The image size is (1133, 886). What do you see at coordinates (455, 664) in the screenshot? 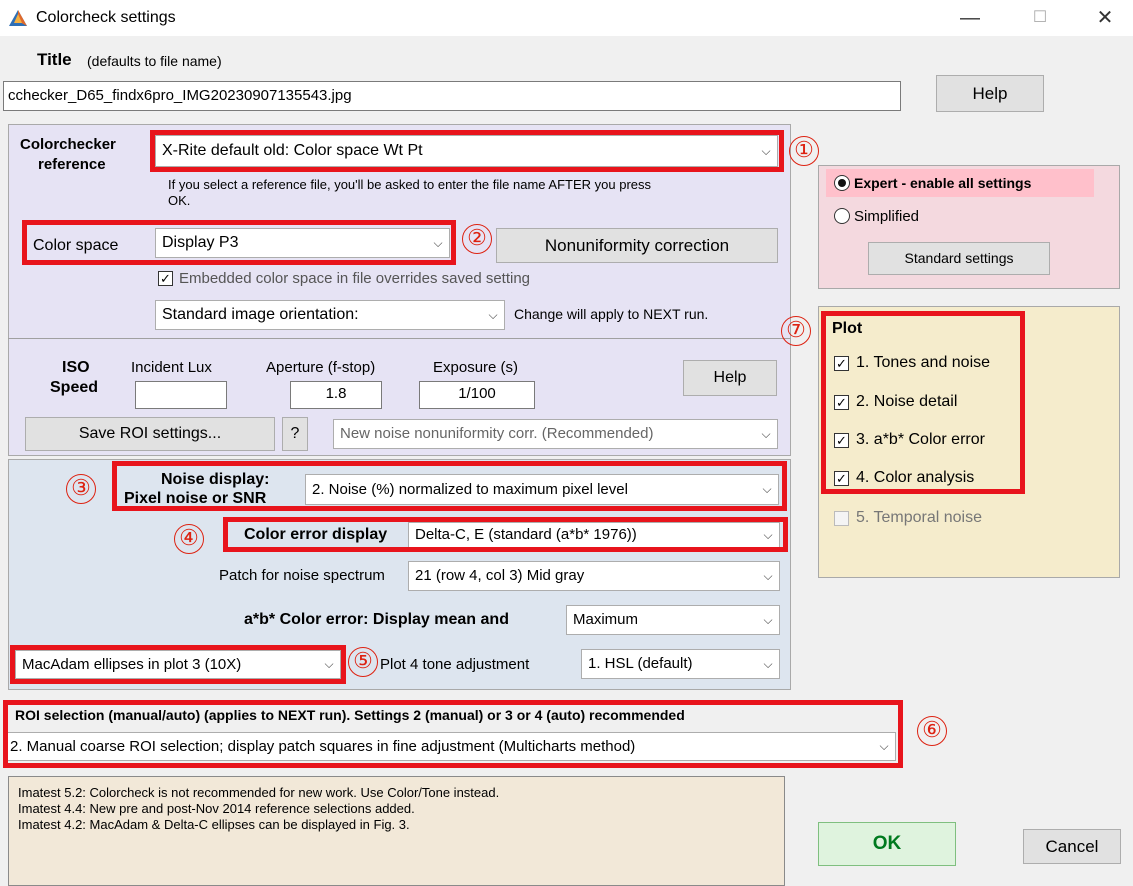
I see `tone-label: Plot 4 tone adjustment` at bounding box center [455, 664].